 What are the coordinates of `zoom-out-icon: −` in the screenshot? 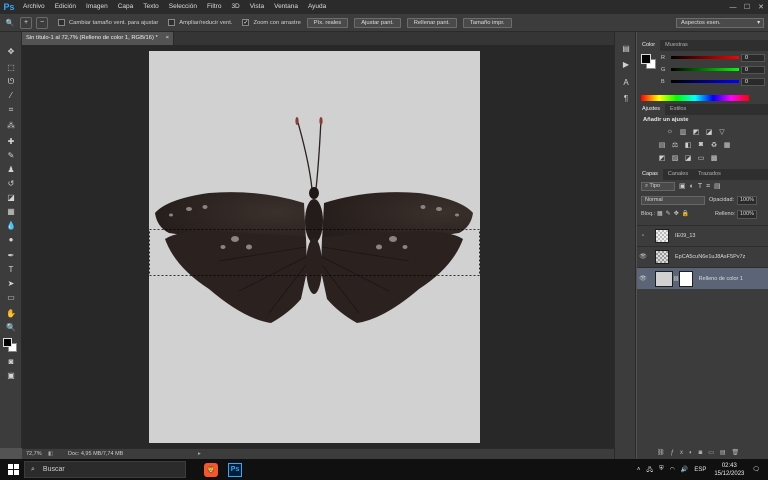 It's located at (42, 22).